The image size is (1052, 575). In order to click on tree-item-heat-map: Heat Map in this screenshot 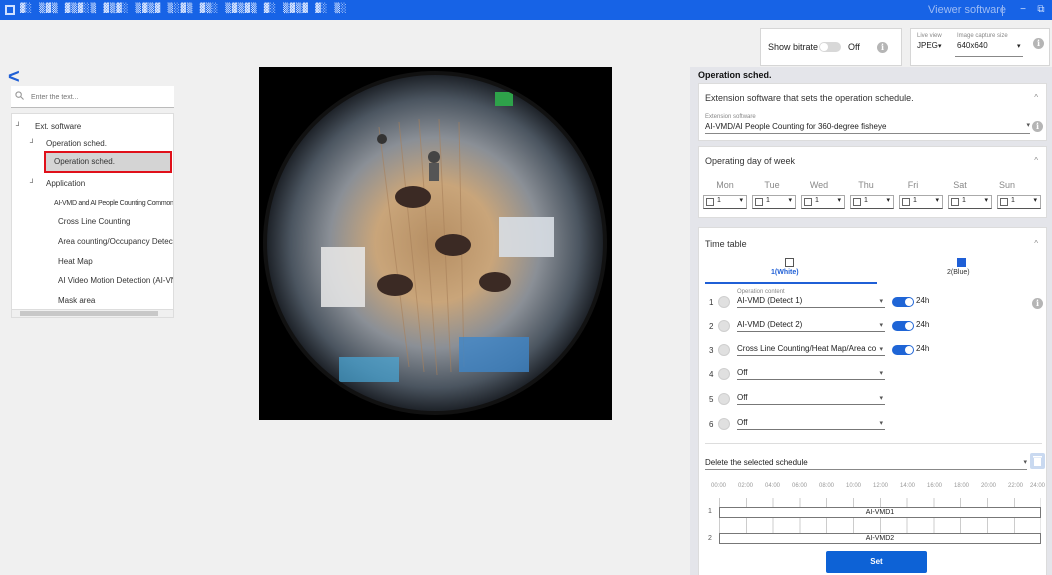, I will do `click(75, 262)`.